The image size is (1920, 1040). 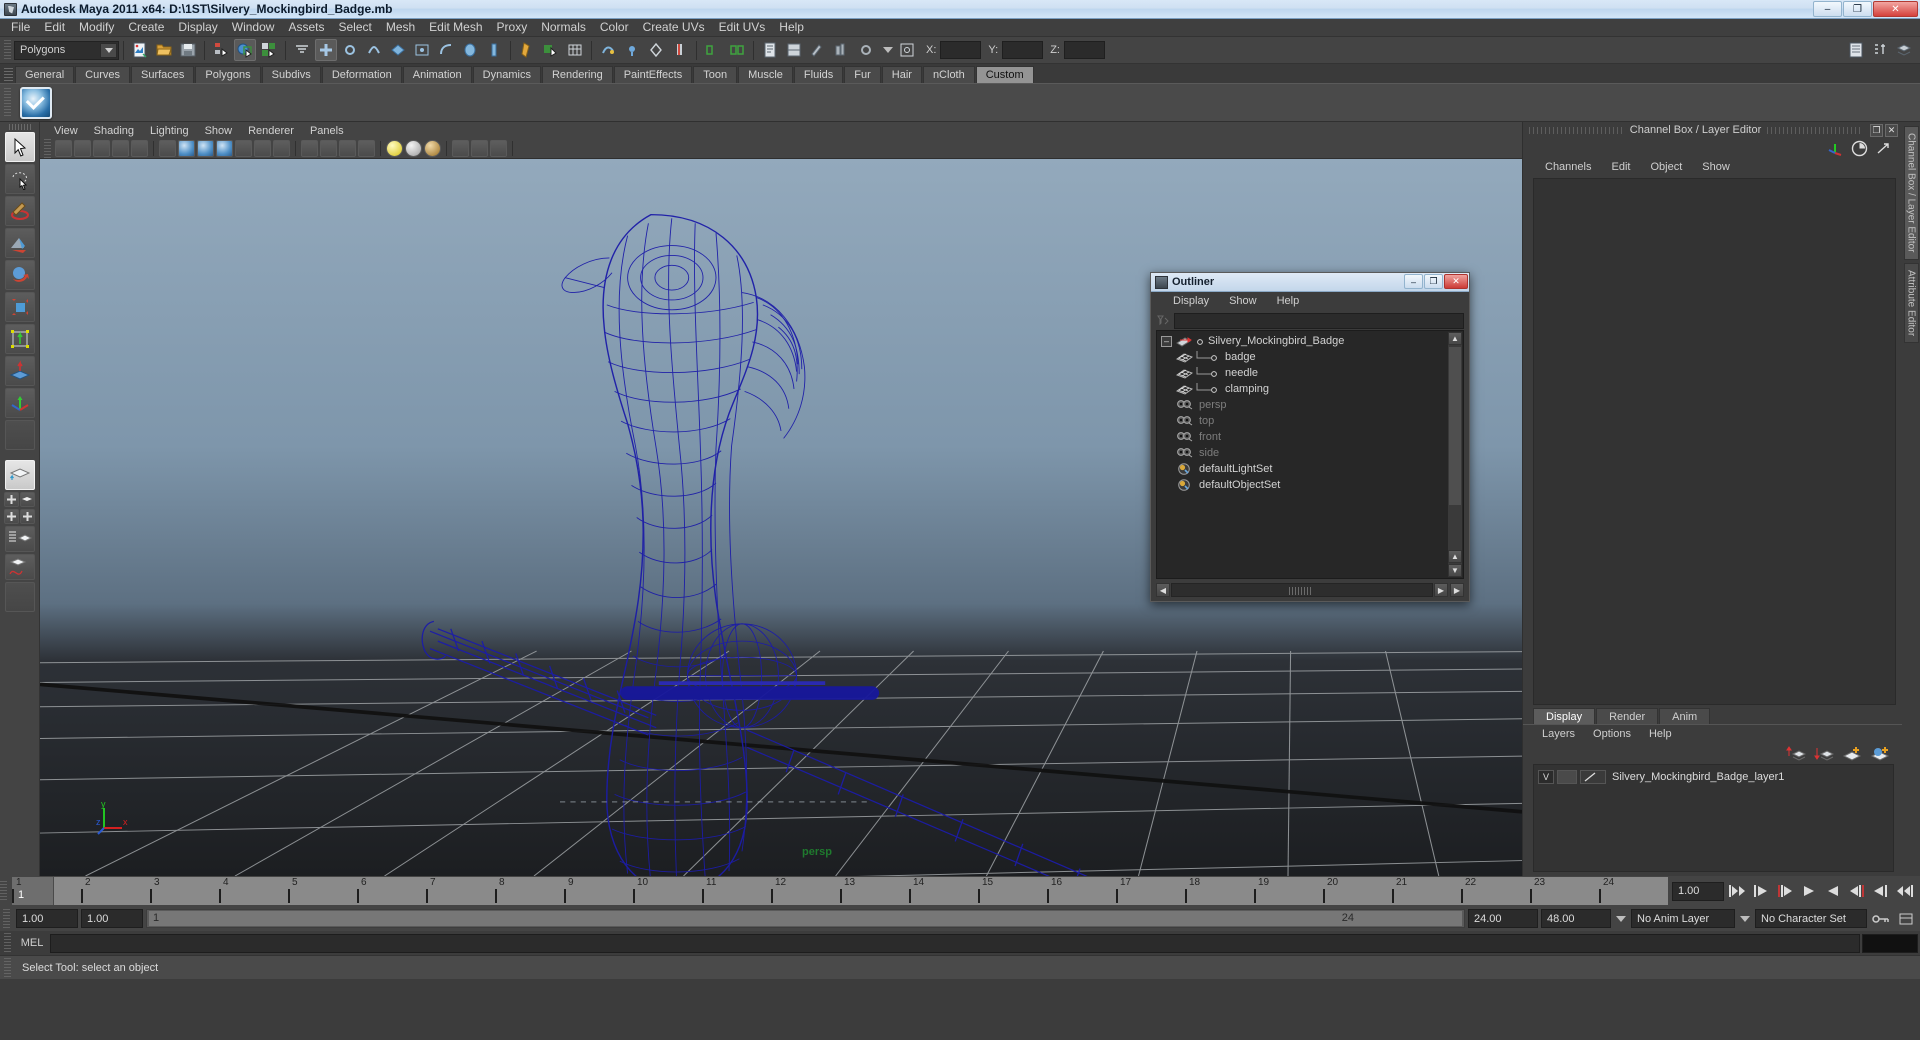 I want to click on menu-item-mesh: Mesh, so click(x=400, y=27).